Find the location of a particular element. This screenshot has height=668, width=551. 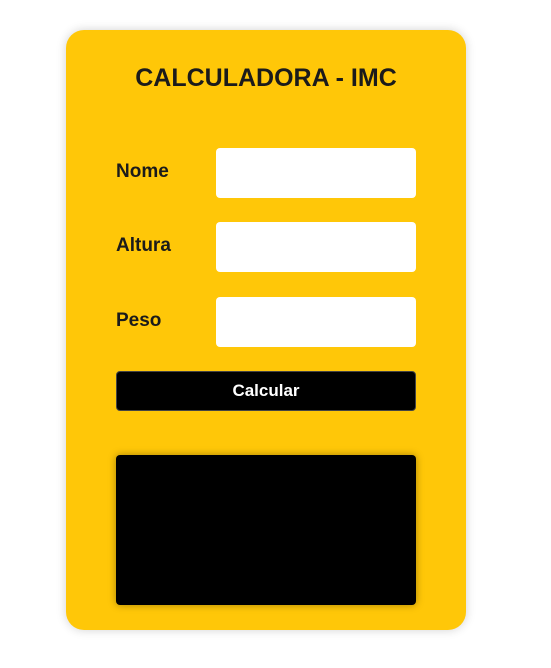

nome-input is located at coordinates (316, 173).